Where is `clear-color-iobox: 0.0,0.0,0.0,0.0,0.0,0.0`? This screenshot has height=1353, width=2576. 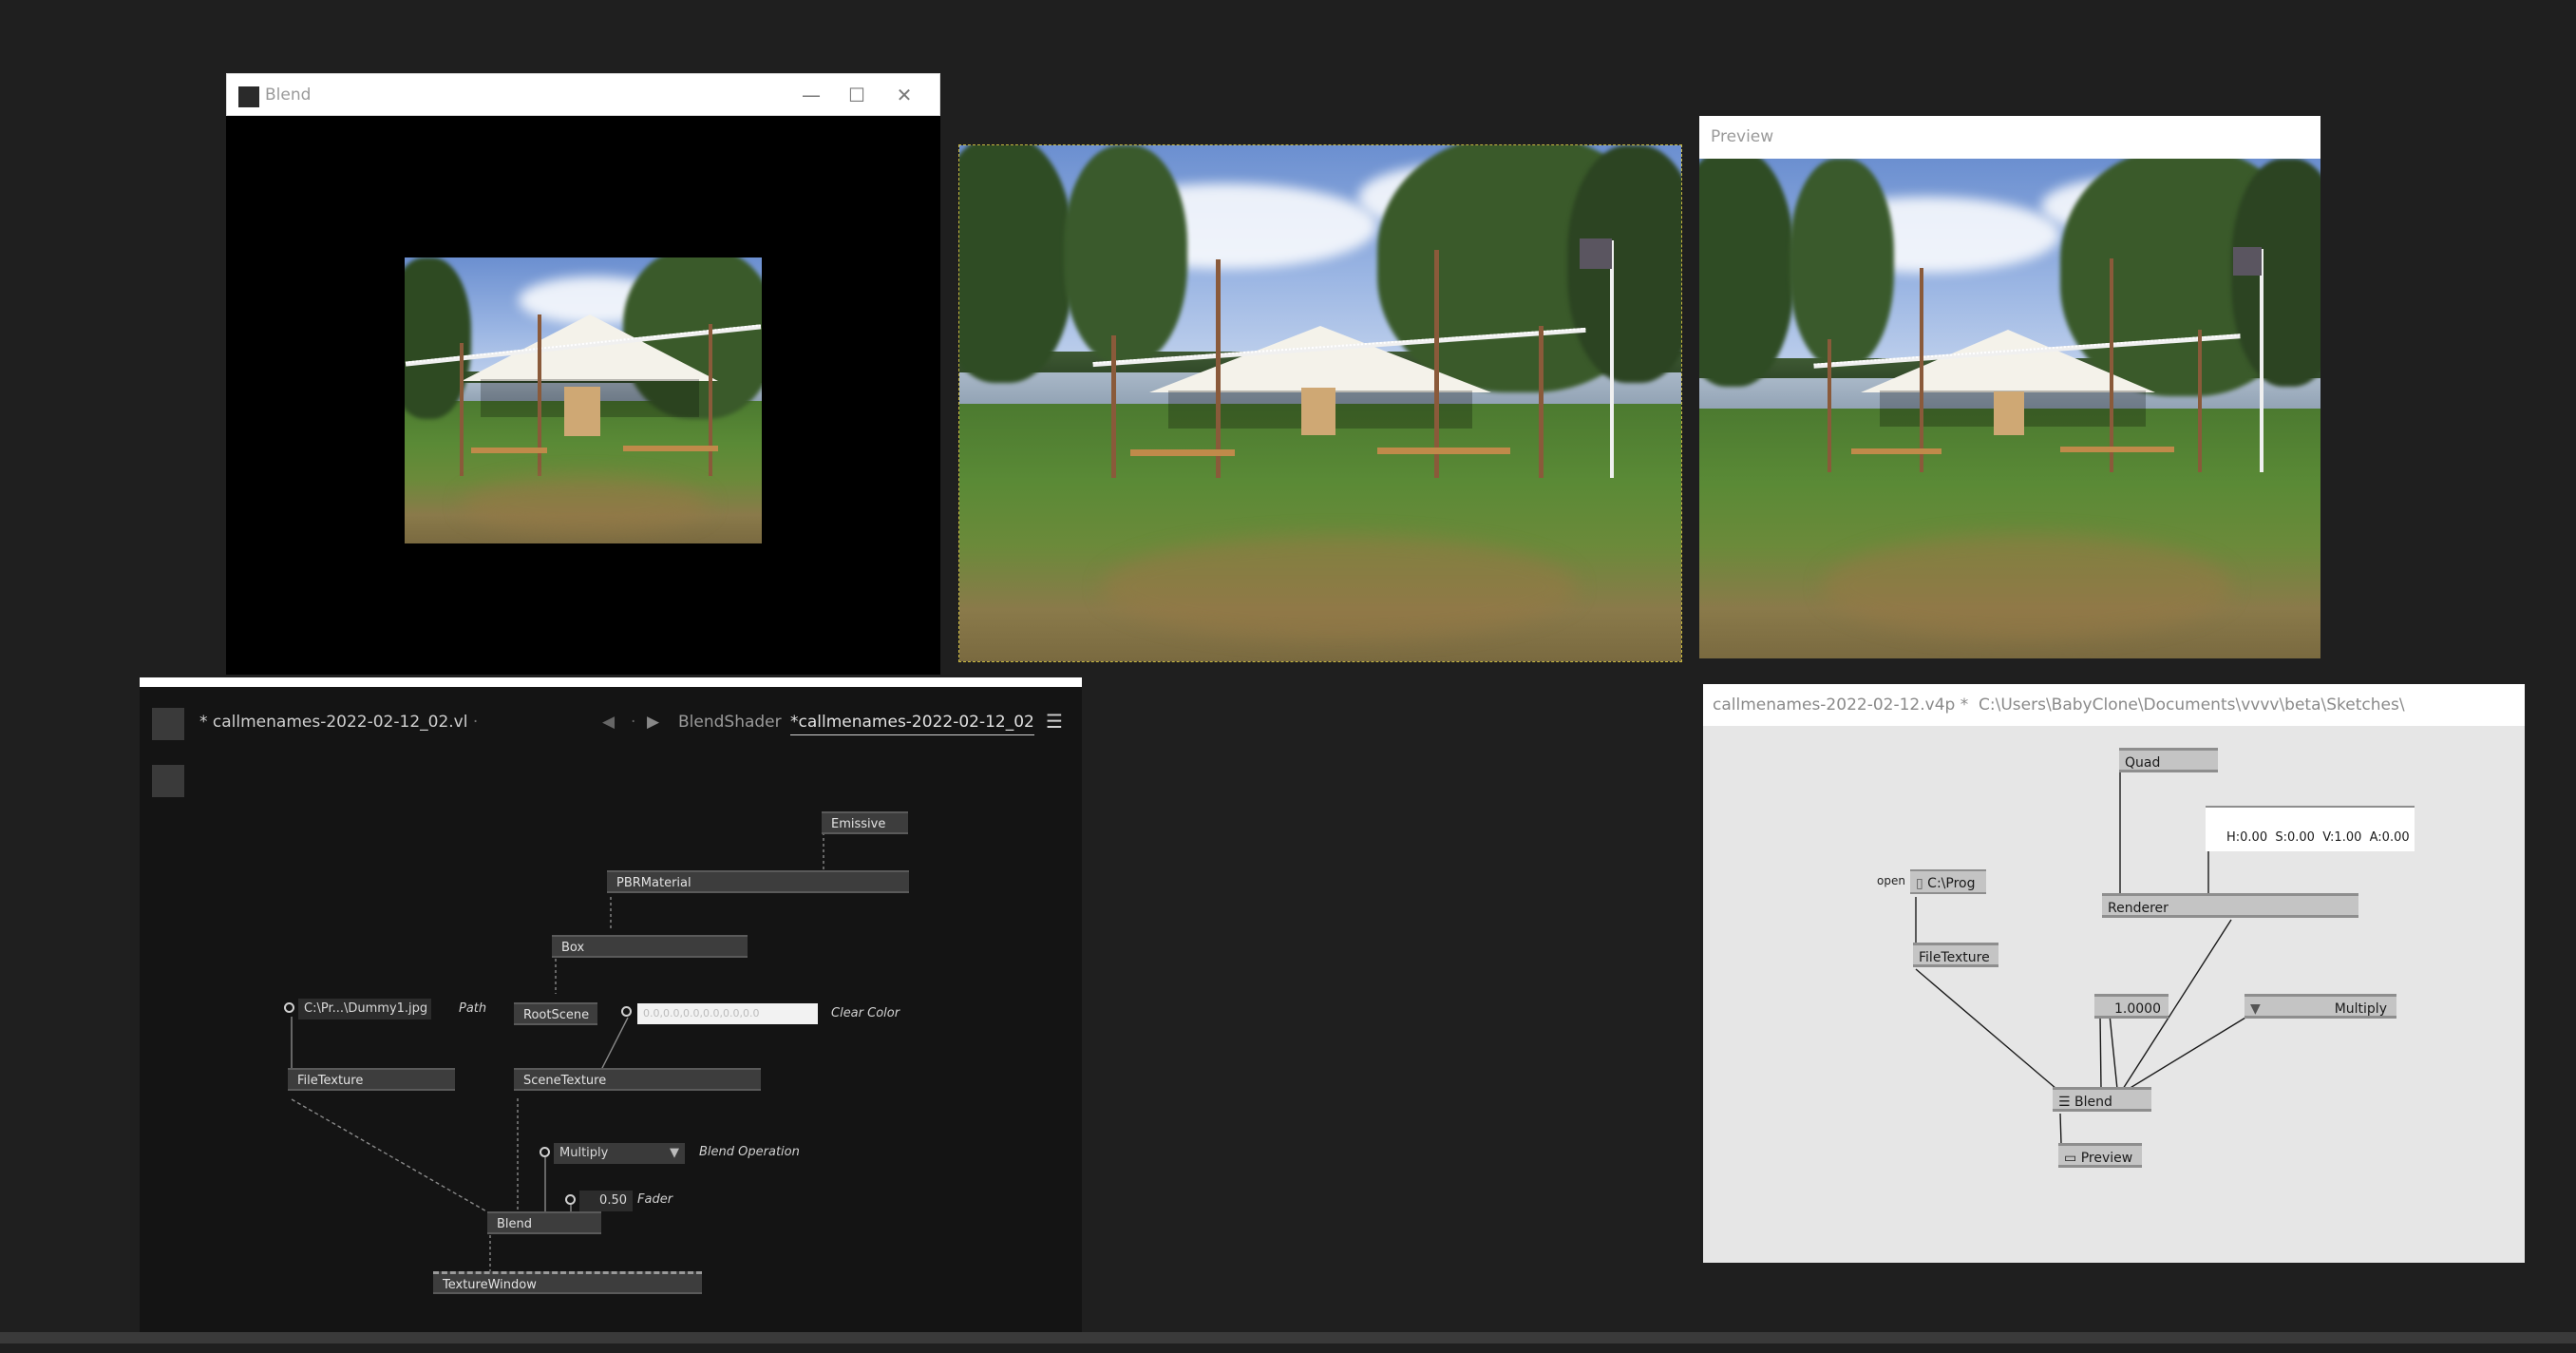
clear-color-iobox: 0.0,0.0,0.0,0.0,0.0,0.0 is located at coordinates (727, 1013).